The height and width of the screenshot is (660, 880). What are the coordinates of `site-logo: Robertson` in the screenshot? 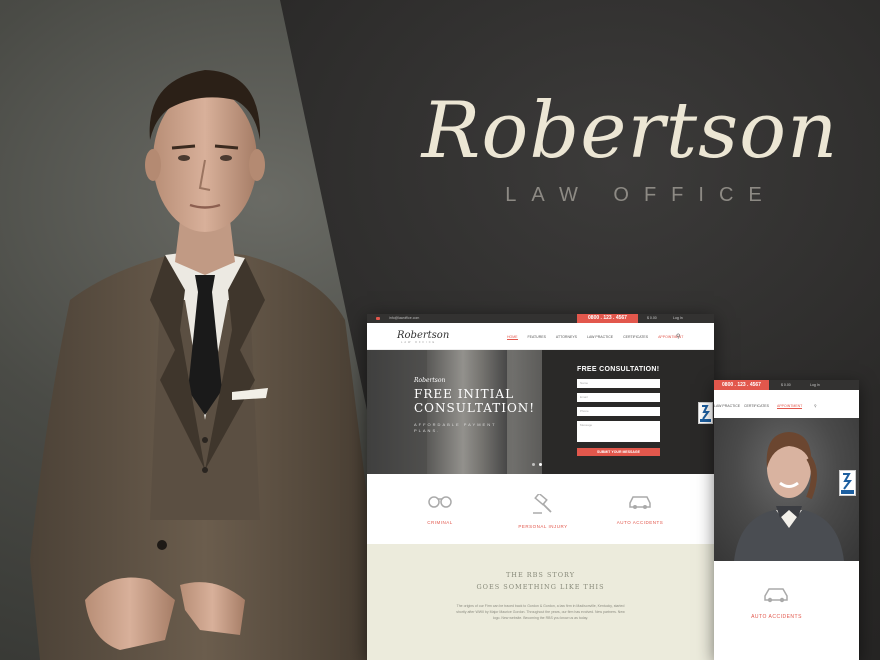 It's located at (423, 335).